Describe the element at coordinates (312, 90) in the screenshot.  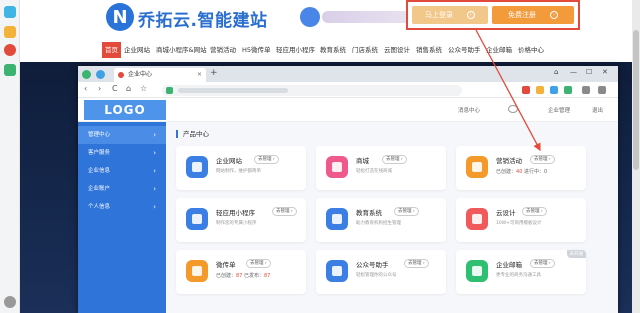
I see `url-input` at that location.